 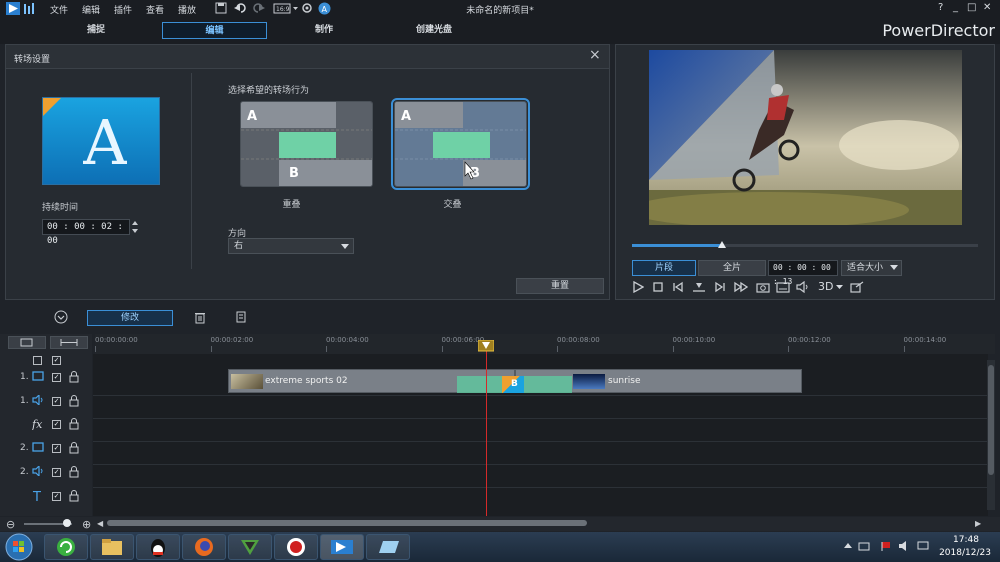 I want to click on modify-button: 修改, so click(x=130, y=318).